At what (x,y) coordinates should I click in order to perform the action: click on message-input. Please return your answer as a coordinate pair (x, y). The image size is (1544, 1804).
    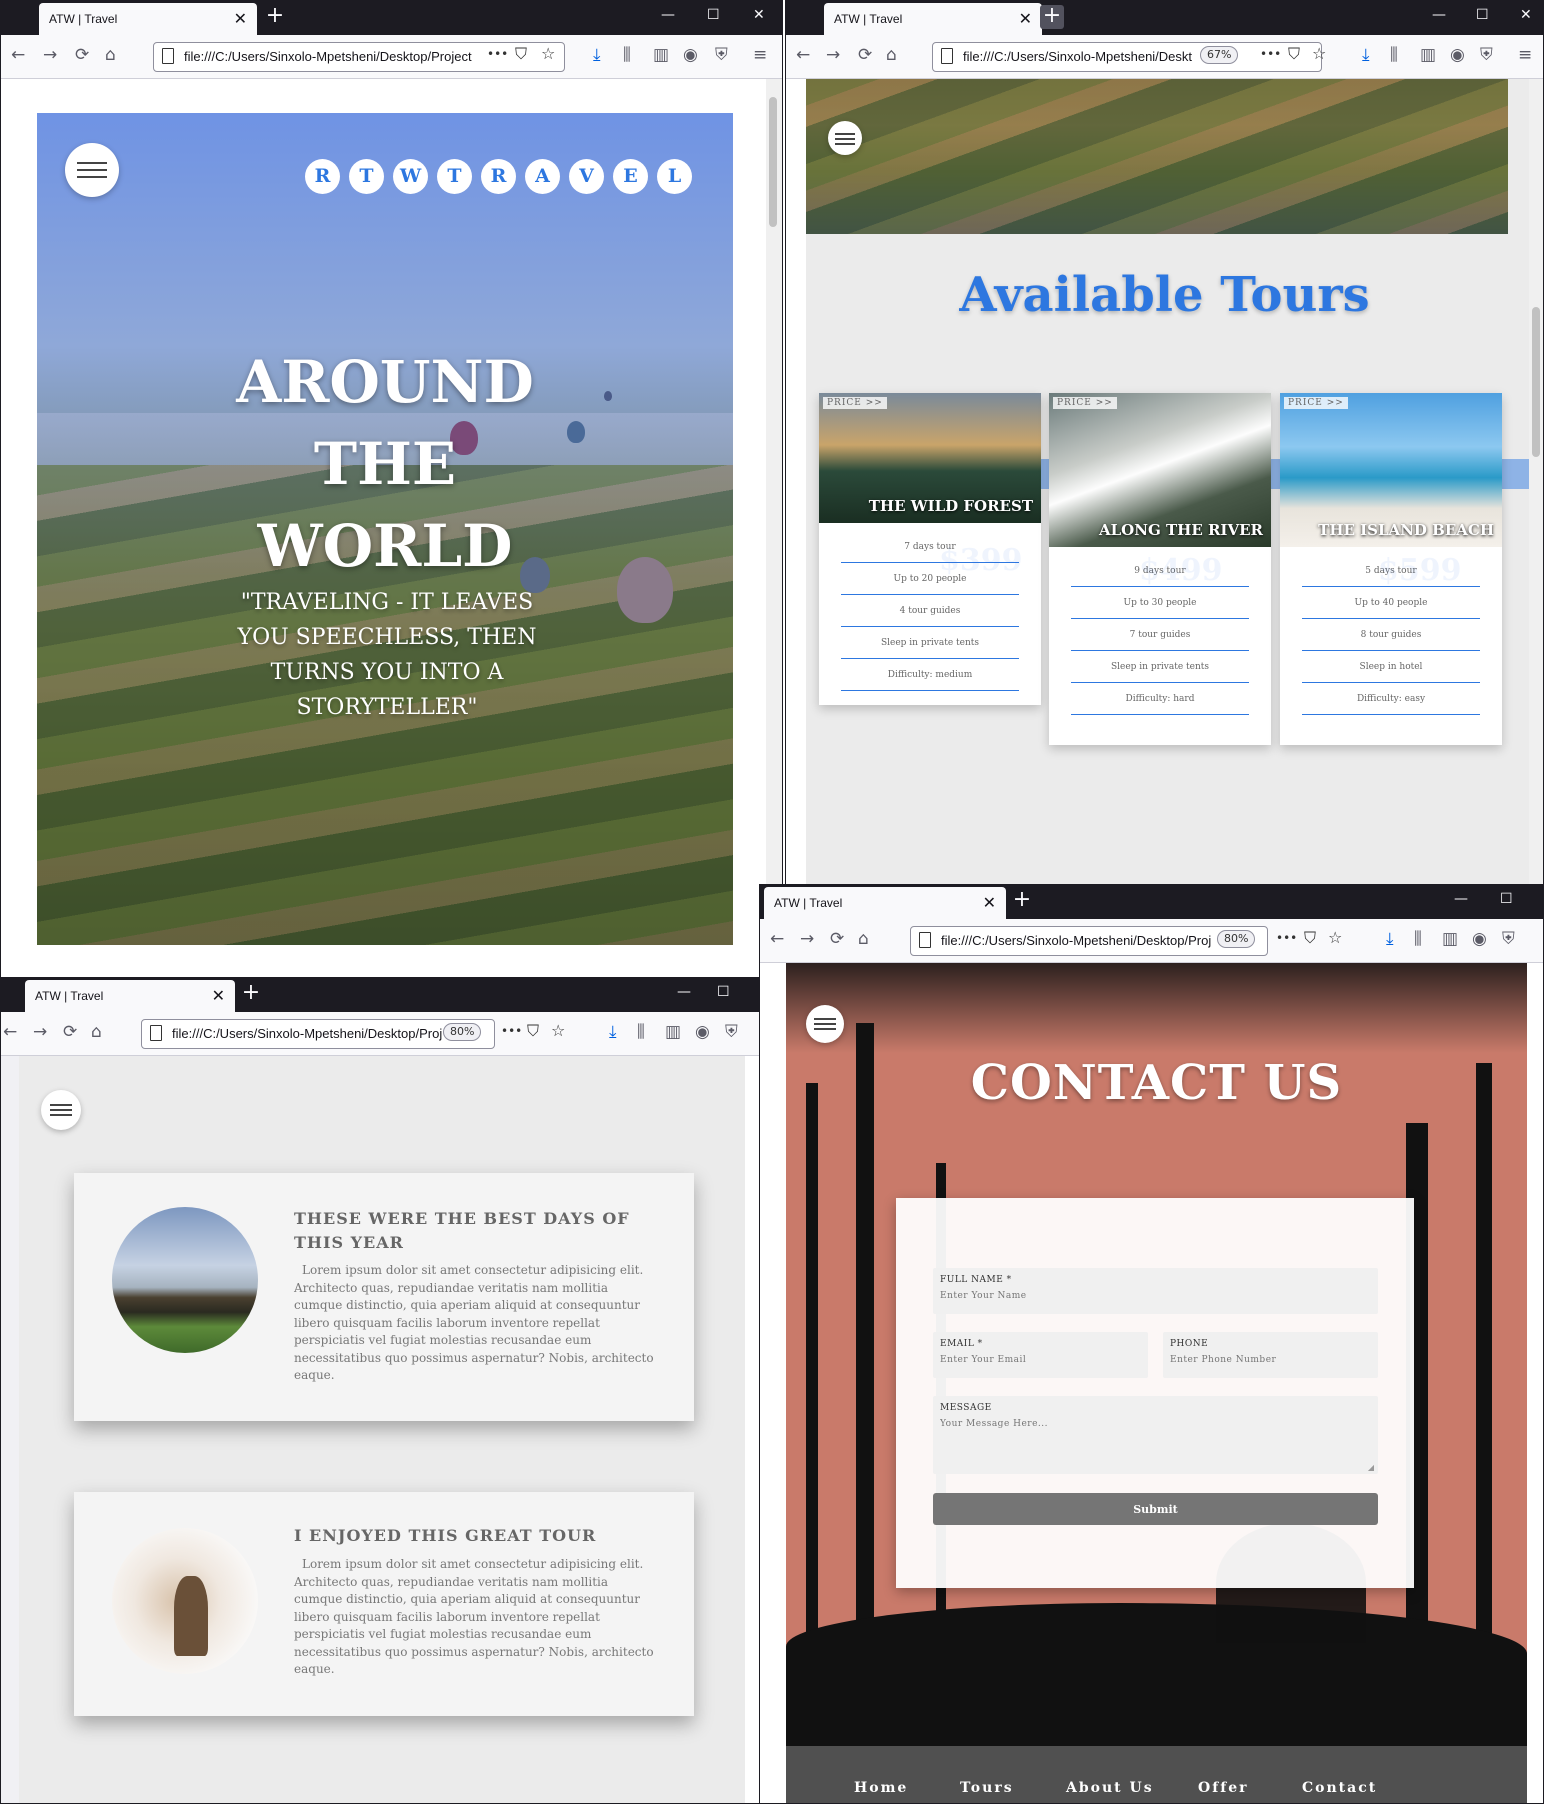
    Looking at the image, I should click on (1140, 1424).